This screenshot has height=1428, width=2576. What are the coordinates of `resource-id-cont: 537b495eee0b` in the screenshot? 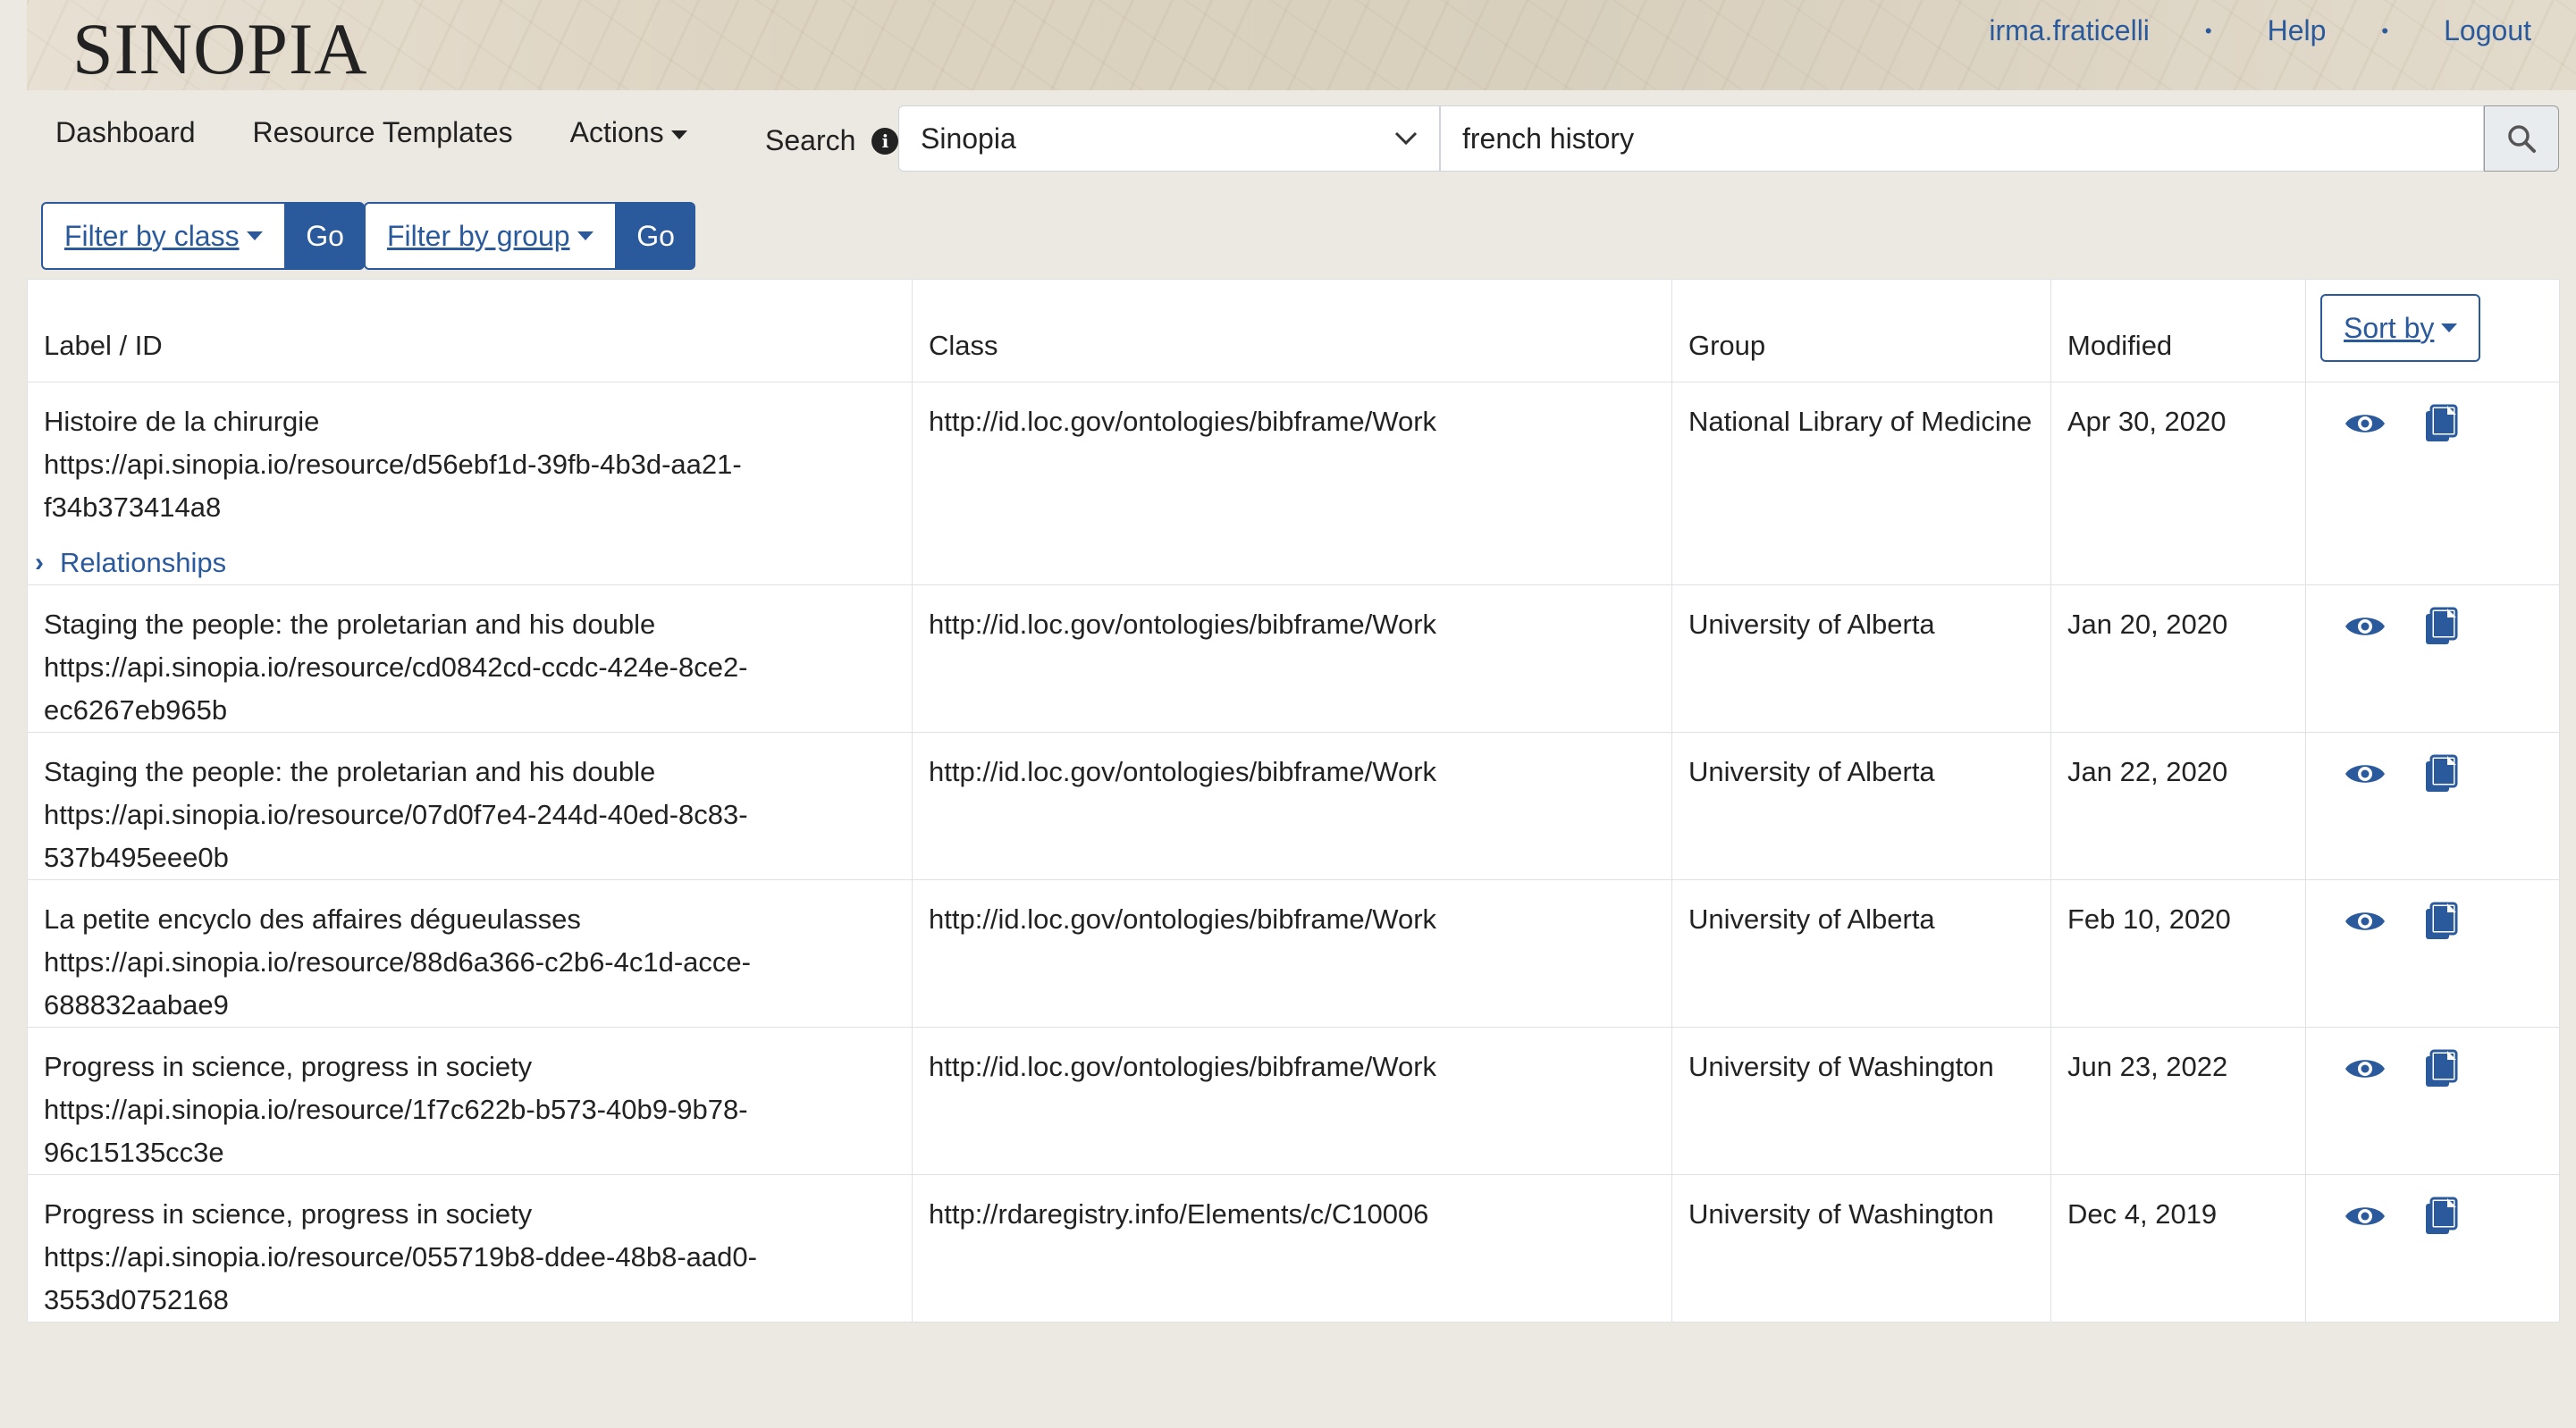 It's located at (137, 857).